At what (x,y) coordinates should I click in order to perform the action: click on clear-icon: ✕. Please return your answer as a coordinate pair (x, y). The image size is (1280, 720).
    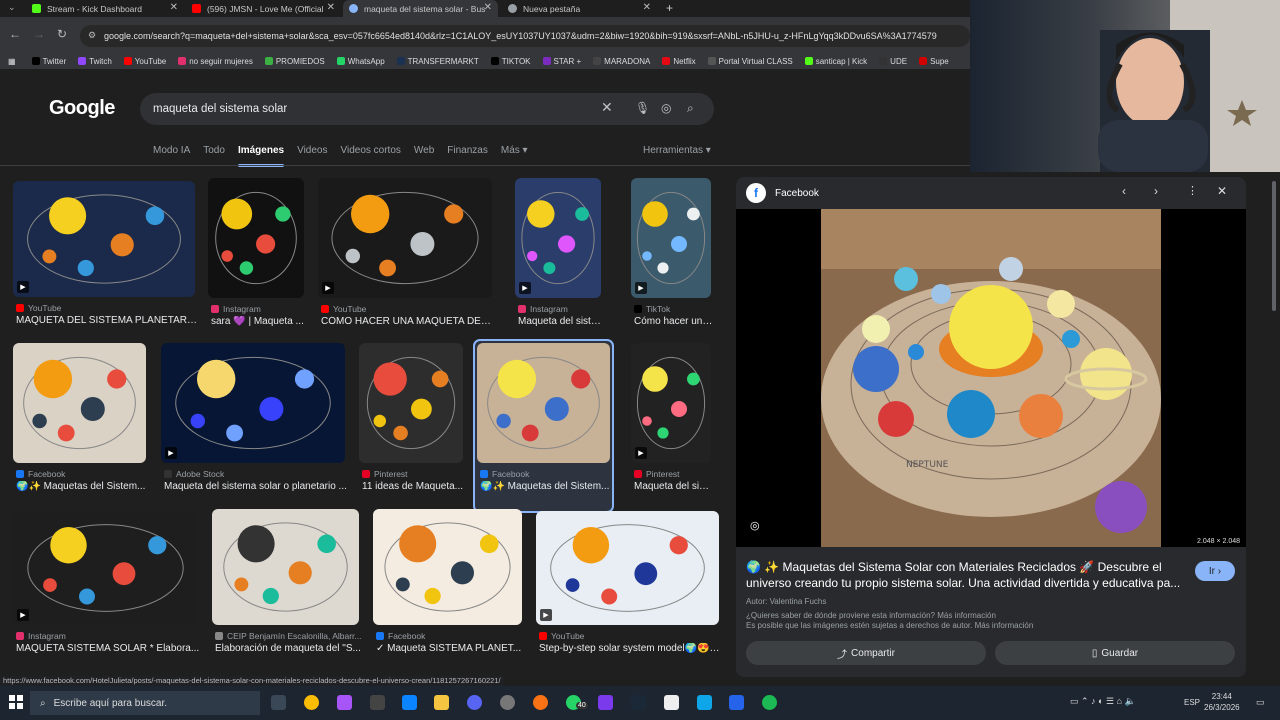
    Looking at the image, I should click on (607, 107).